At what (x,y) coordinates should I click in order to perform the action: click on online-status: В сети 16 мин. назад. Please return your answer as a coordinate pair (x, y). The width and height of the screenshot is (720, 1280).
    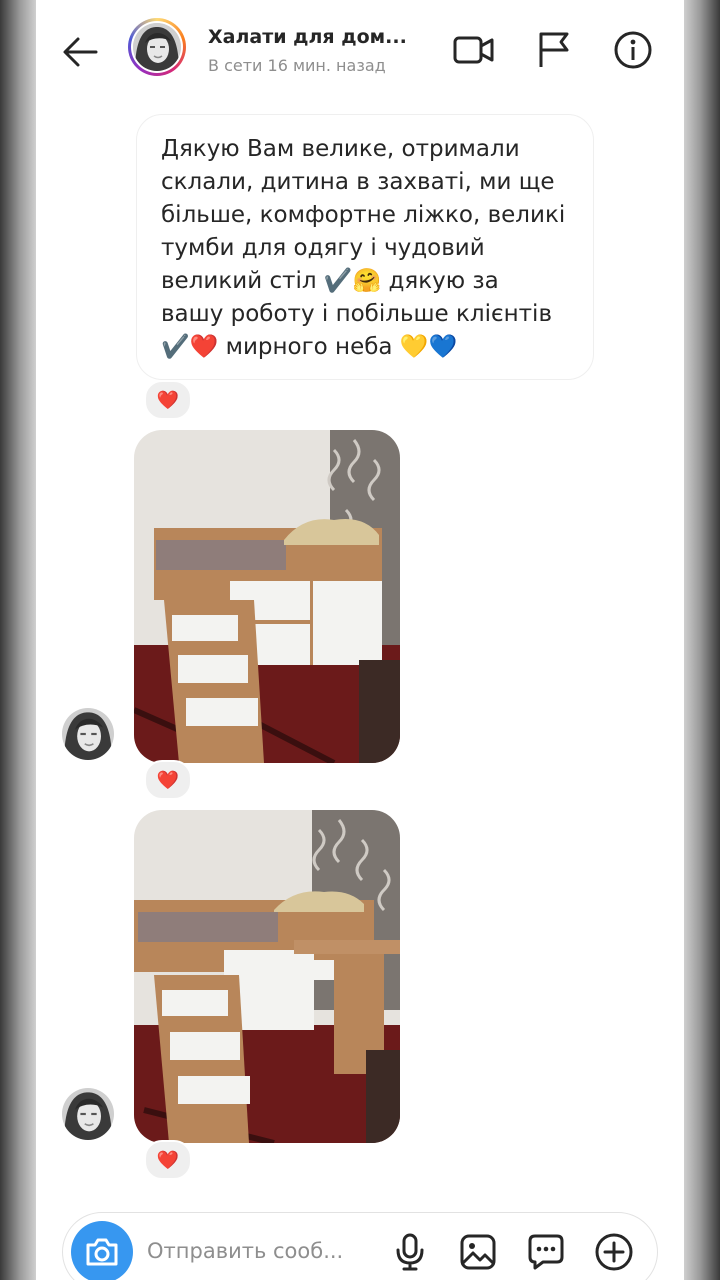
    Looking at the image, I should click on (297, 65).